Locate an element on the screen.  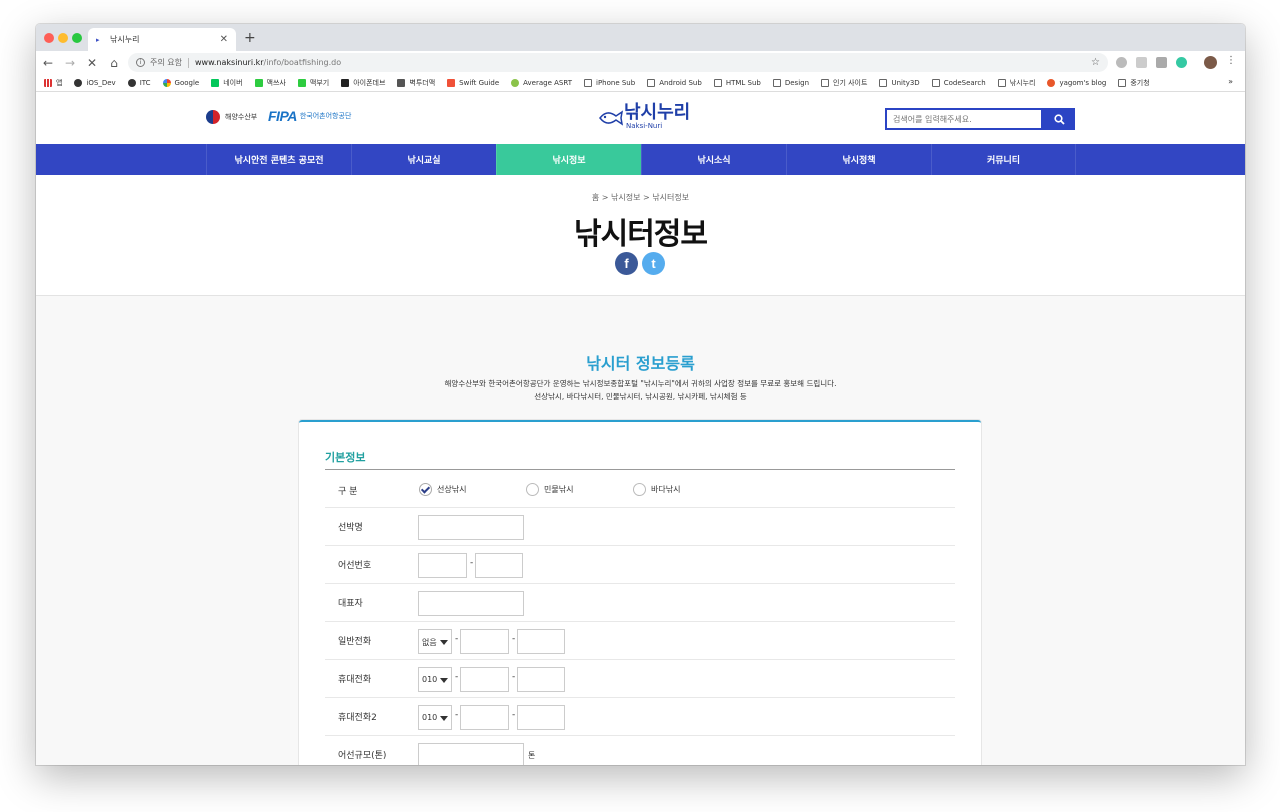
phone-last-input is located at coordinates (541, 641).